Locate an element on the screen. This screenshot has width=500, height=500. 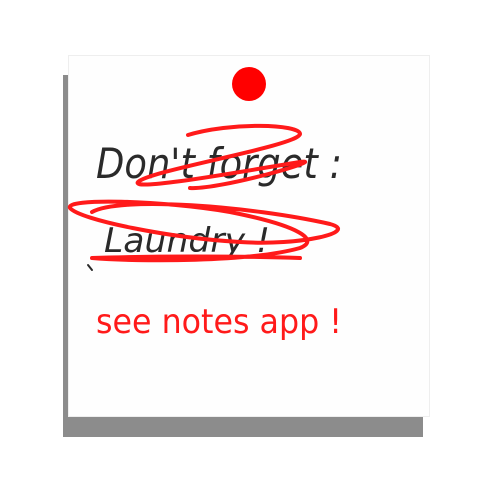
note-line-3: see notes app ! is located at coordinates (219, 322).